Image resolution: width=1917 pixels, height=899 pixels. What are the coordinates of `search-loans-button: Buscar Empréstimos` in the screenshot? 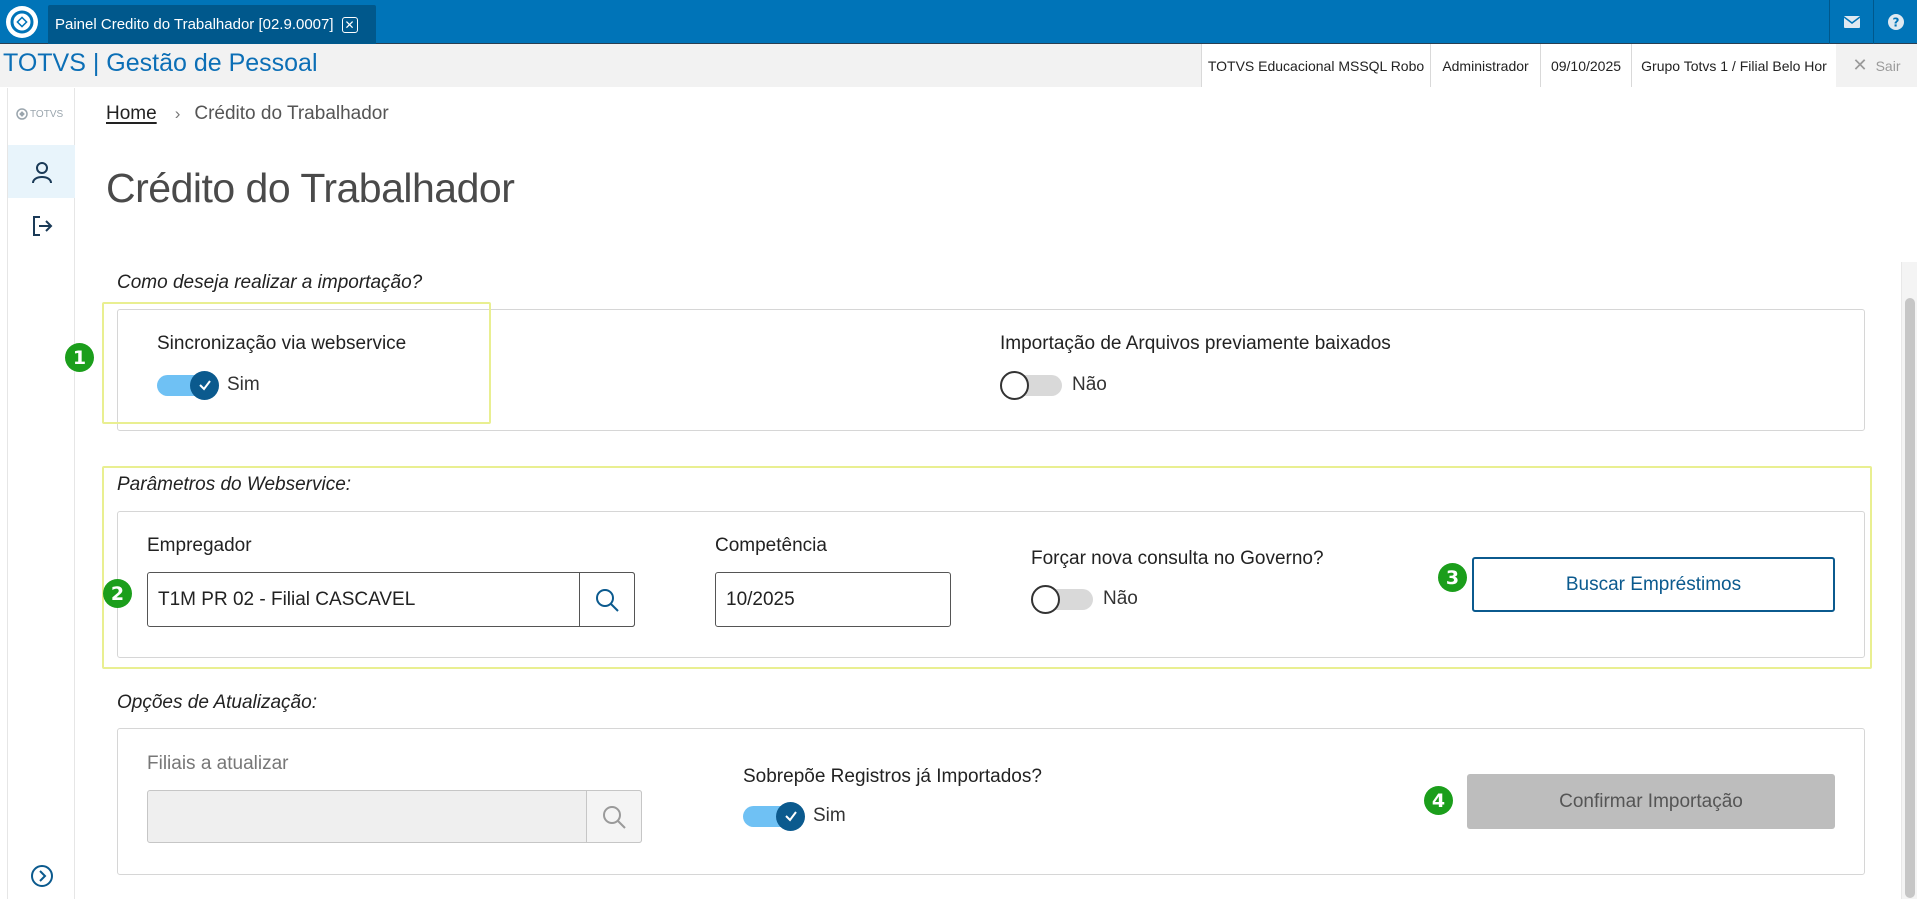 It's located at (1653, 584).